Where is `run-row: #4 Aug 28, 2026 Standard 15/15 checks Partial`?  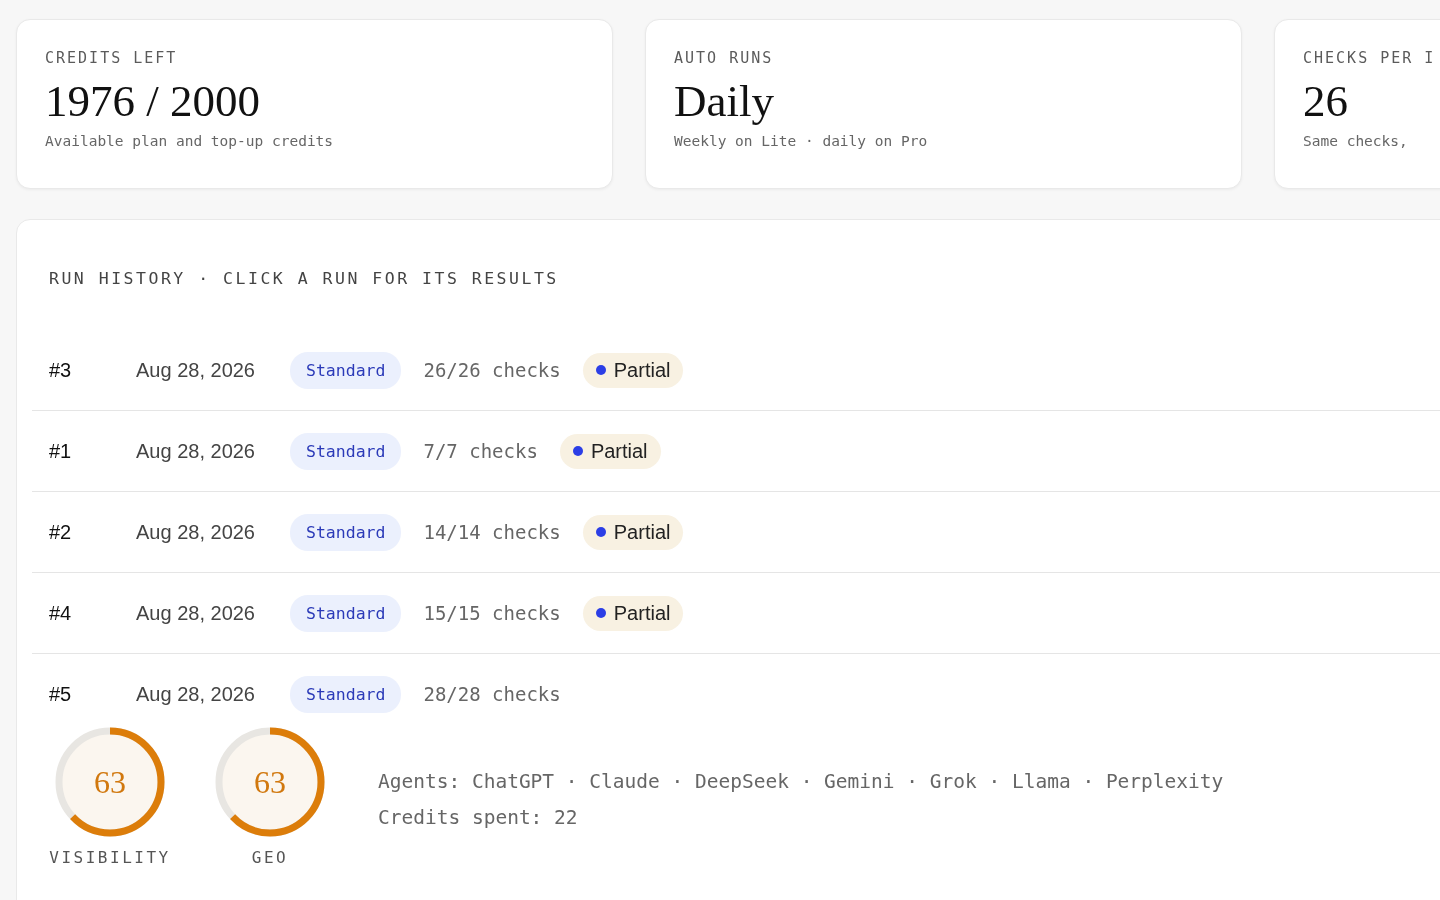 run-row: #4 Aug 28, 2026 Standard 15/15 checks Partial is located at coordinates (736, 613).